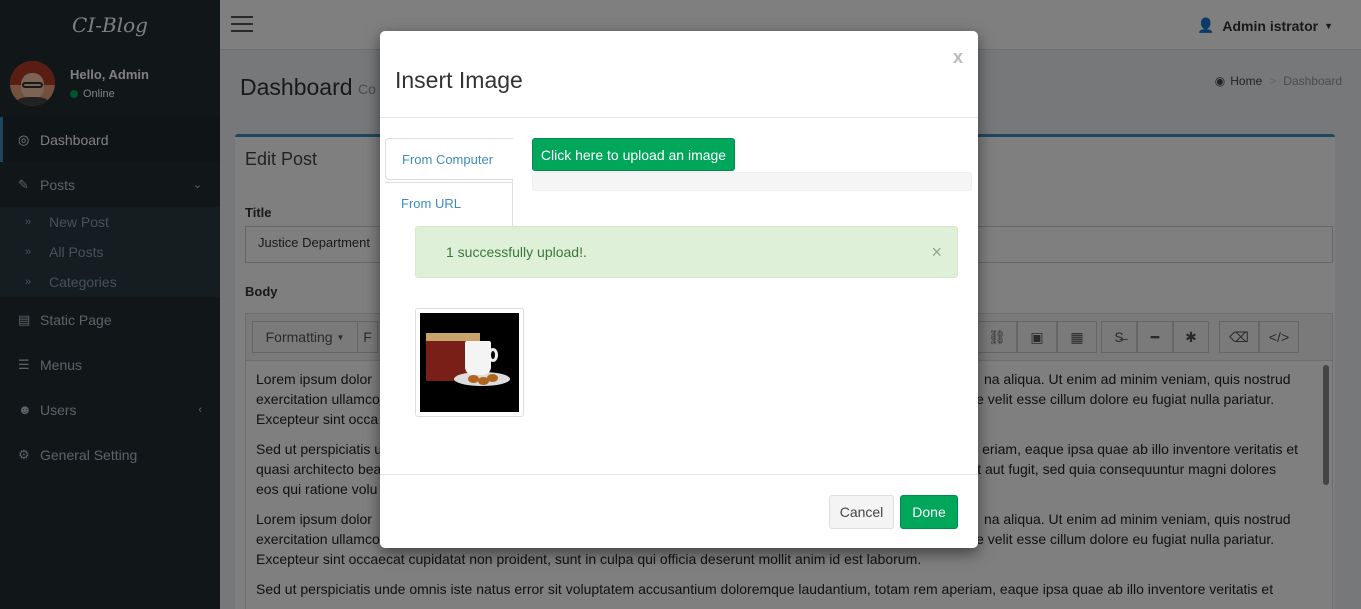 Image resolution: width=1361 pixels, height=609 pixels. I want to click on success-alert: 1 successfully upload!. ×, so click(686, 252).